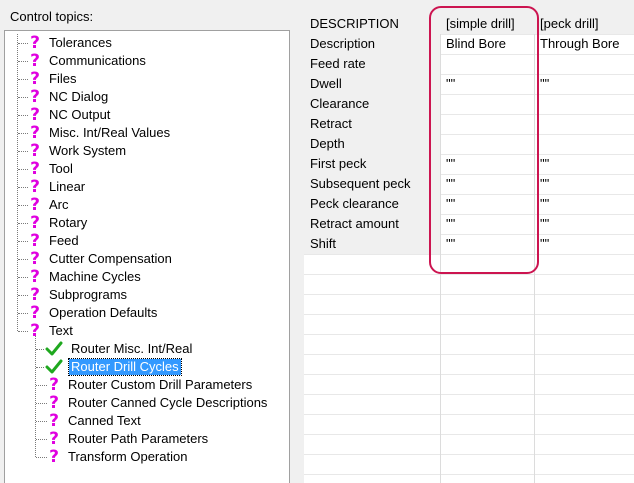 This screenshot has width=634, height=483. I want to click on column-header: DESCRIPTION, so click(372, 24).